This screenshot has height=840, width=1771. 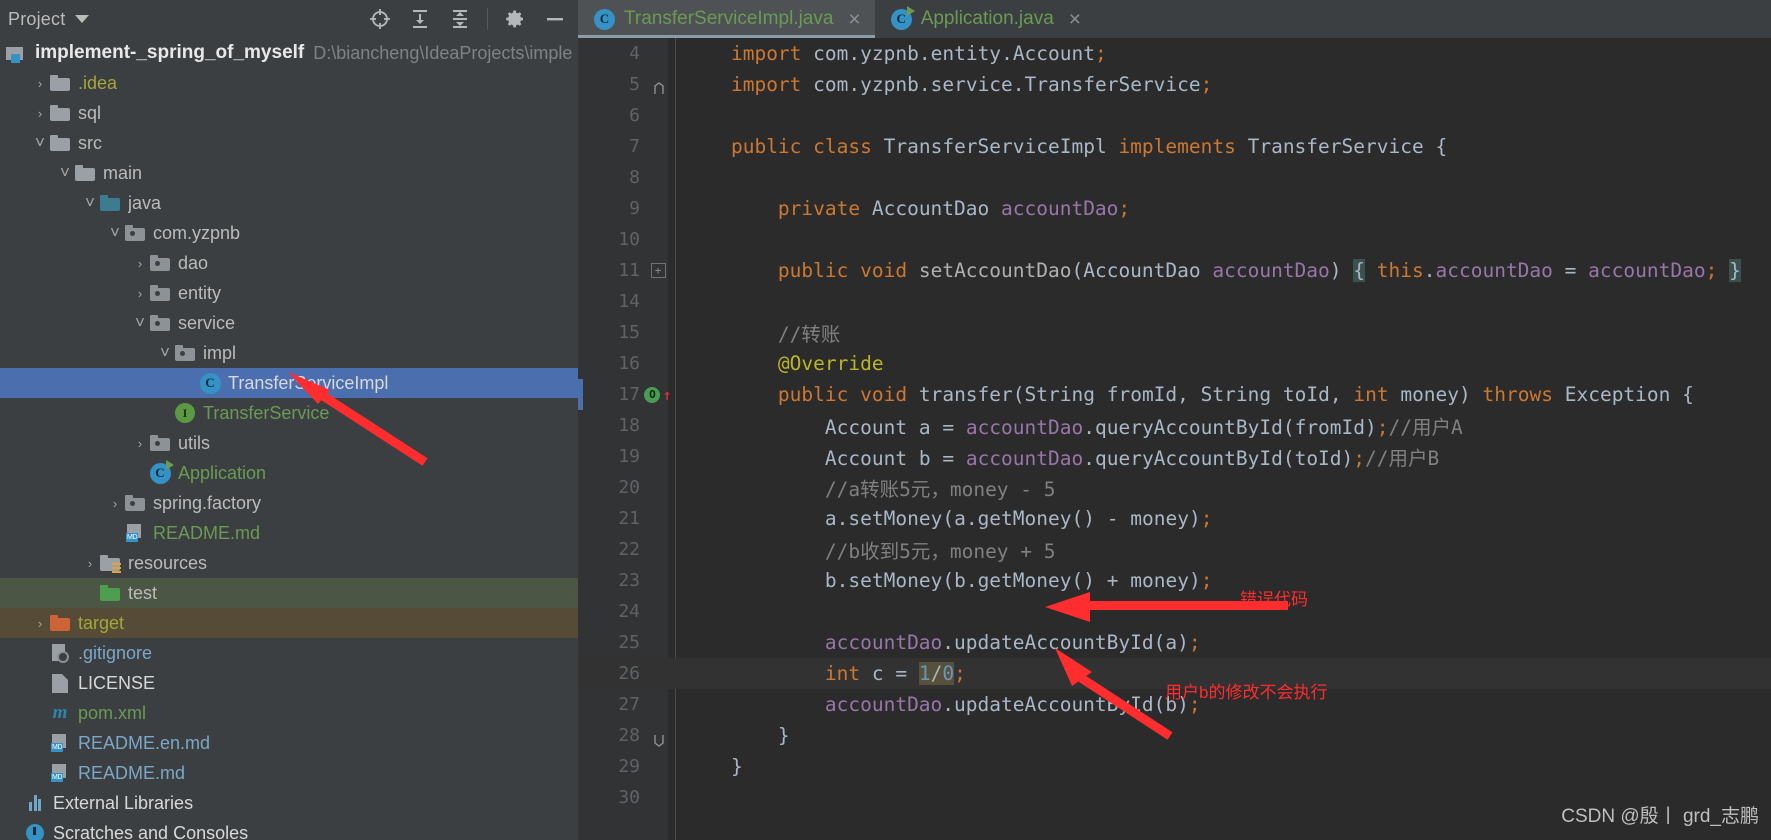 I want to click on expand-fold-icon: +, so click(x=658, y=270).